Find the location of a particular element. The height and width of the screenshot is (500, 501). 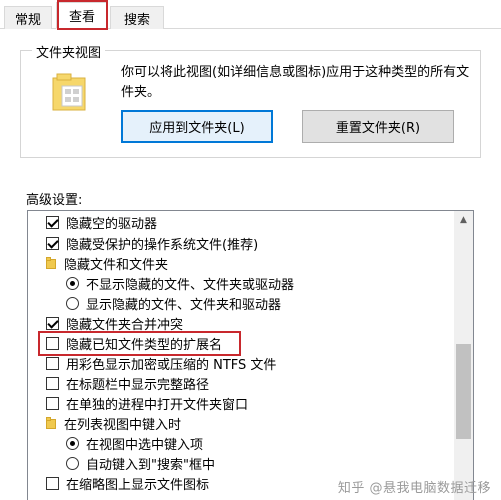

setting-group-list-typing: 在列表视图中键入时 is located at coordinates (113, 423).